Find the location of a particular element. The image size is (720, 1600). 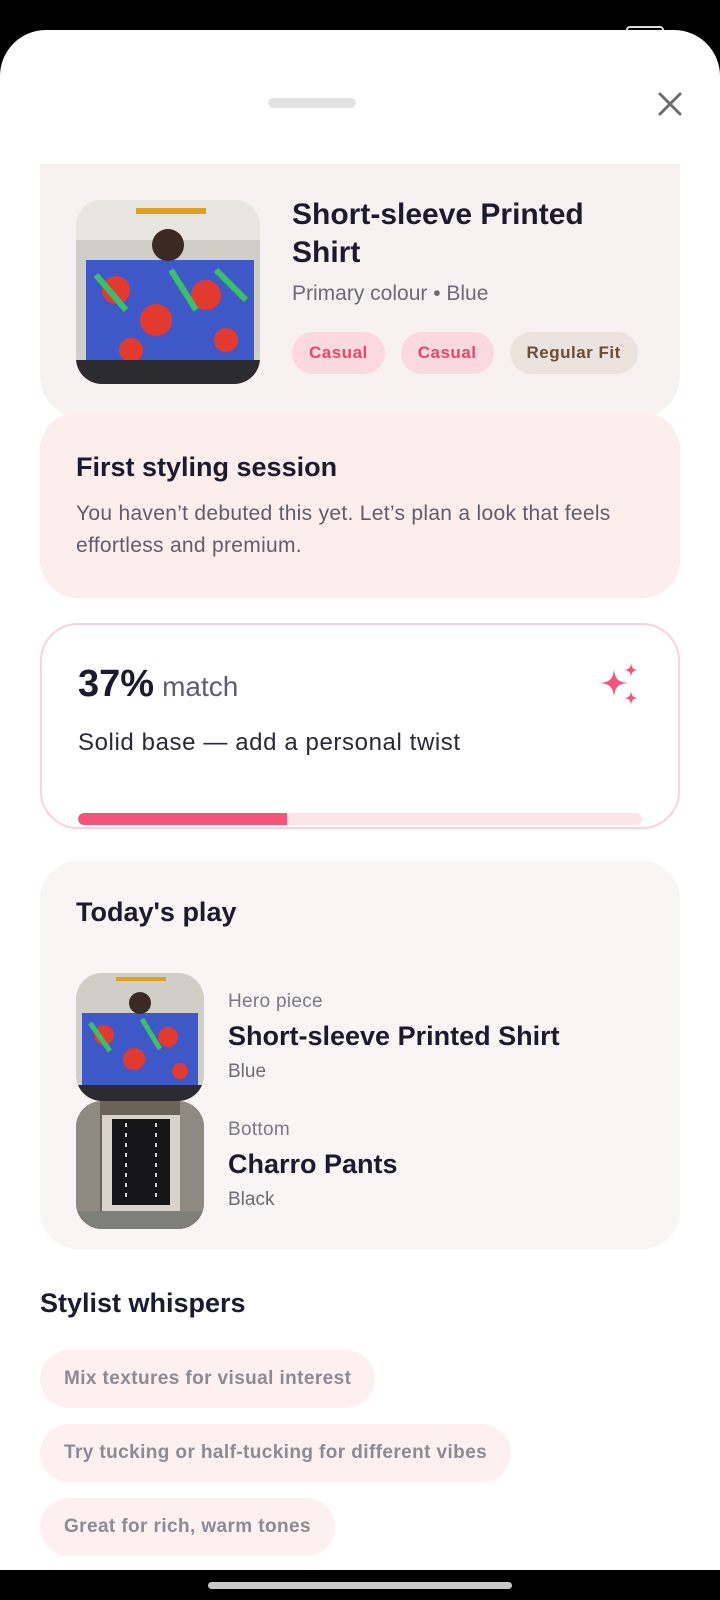

first-session-title: First styling session is located at coordinates (207, 467).